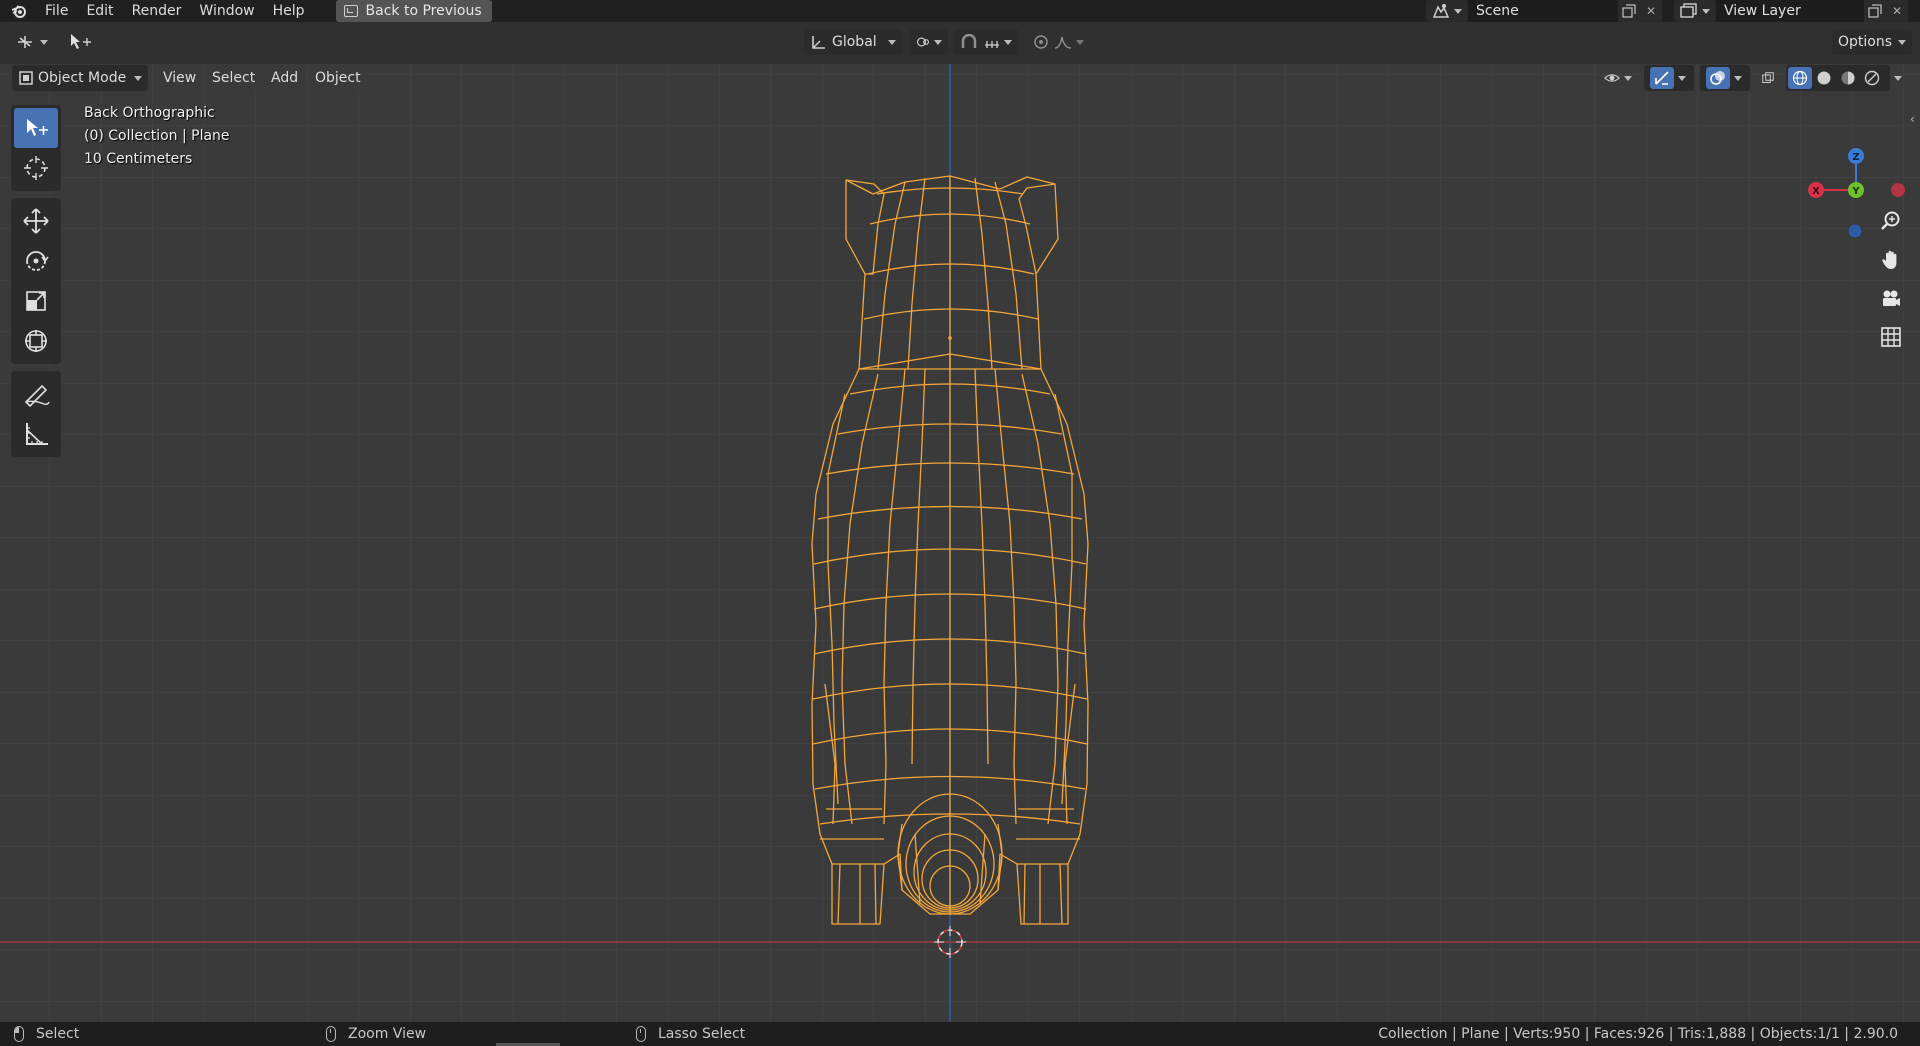 The width and height of the screenshot is (1920, 1046). Describe the element at coordinates (969, 41) in the screenshot. I see `snap-magnet-icon` at that location.